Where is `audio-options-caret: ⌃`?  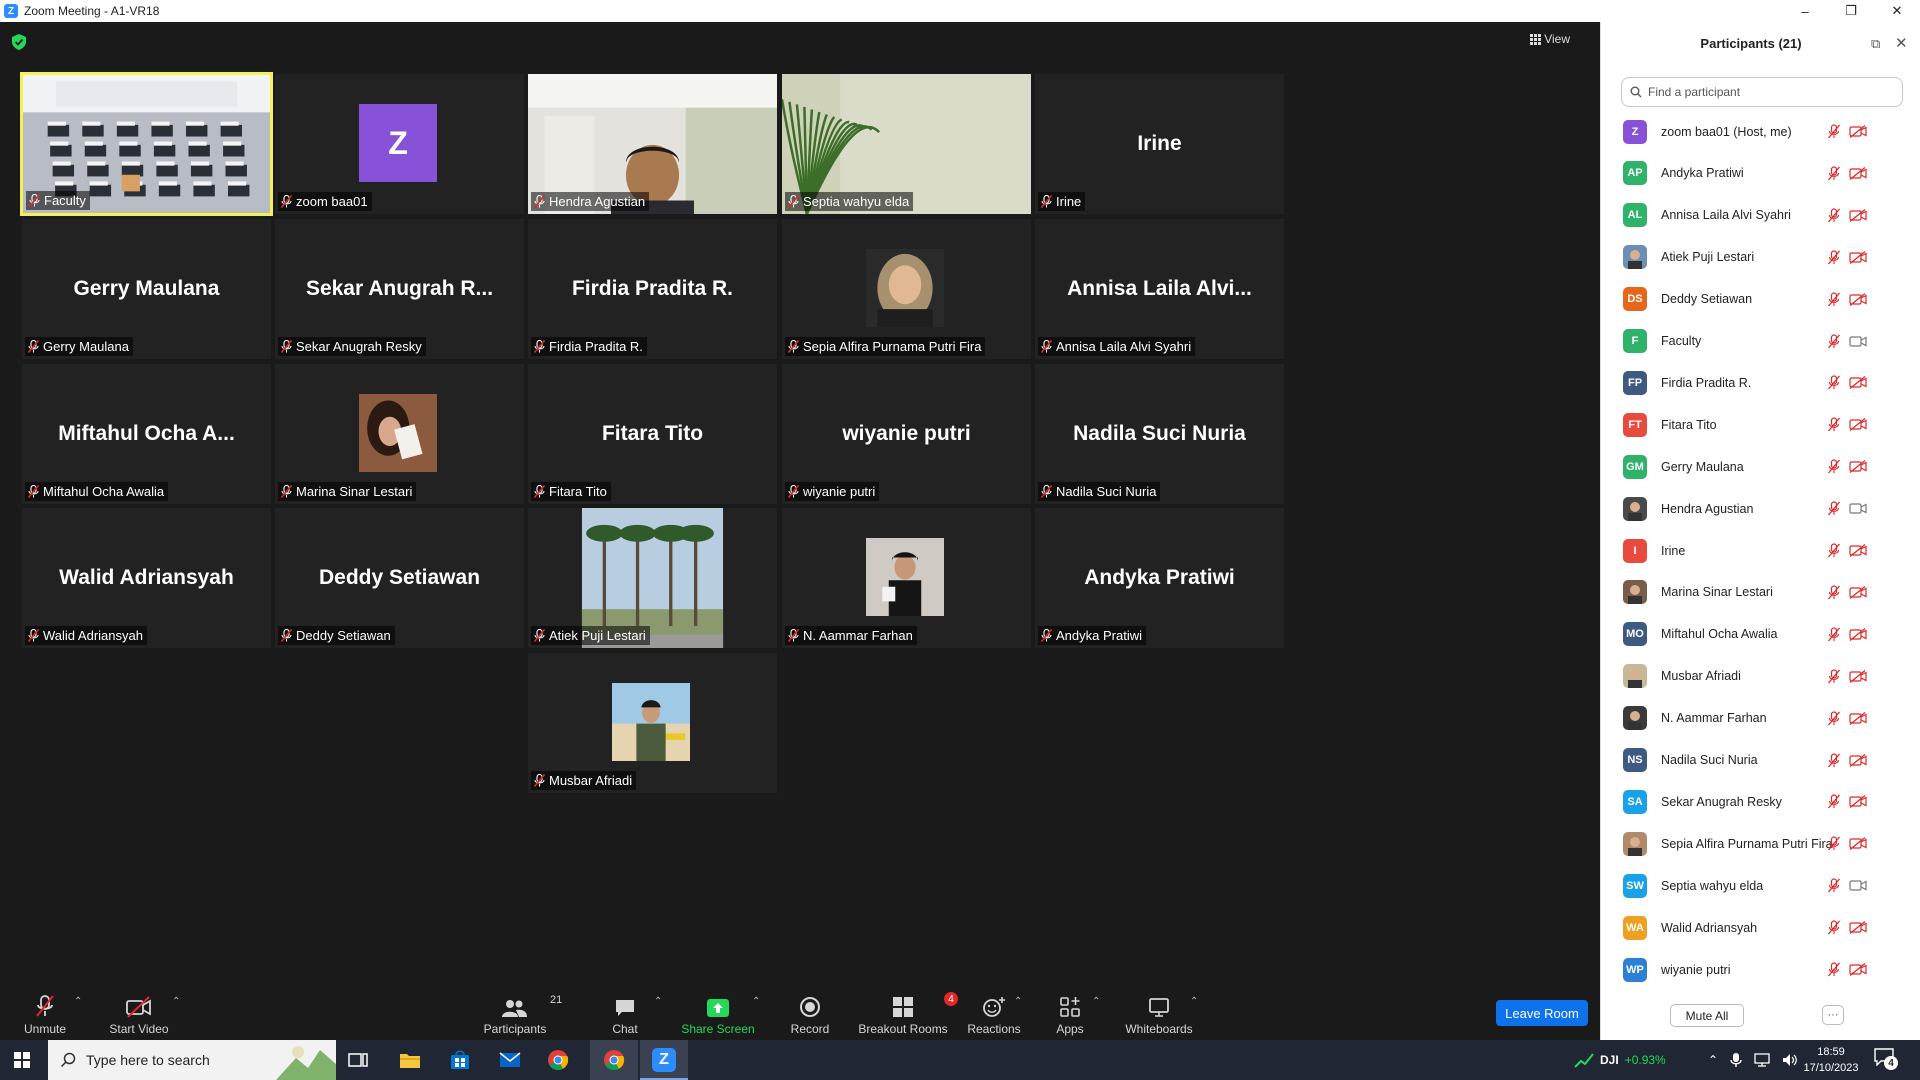
audio-options-caret: ⌃ is located at coordinates (78, 1001).